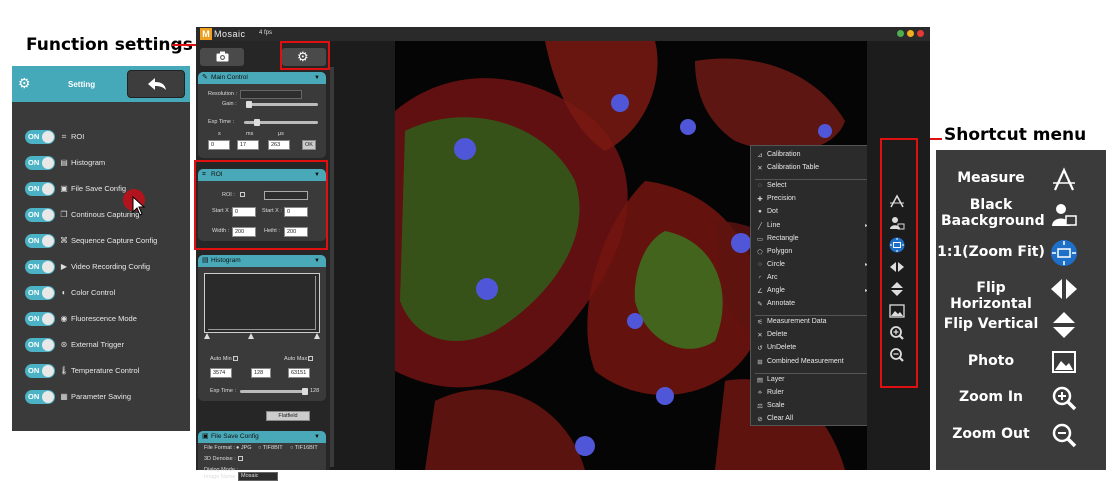  Describe the element at coordinates (317, 336) in the screenshot. I see `histogram-max-handle` at that location.